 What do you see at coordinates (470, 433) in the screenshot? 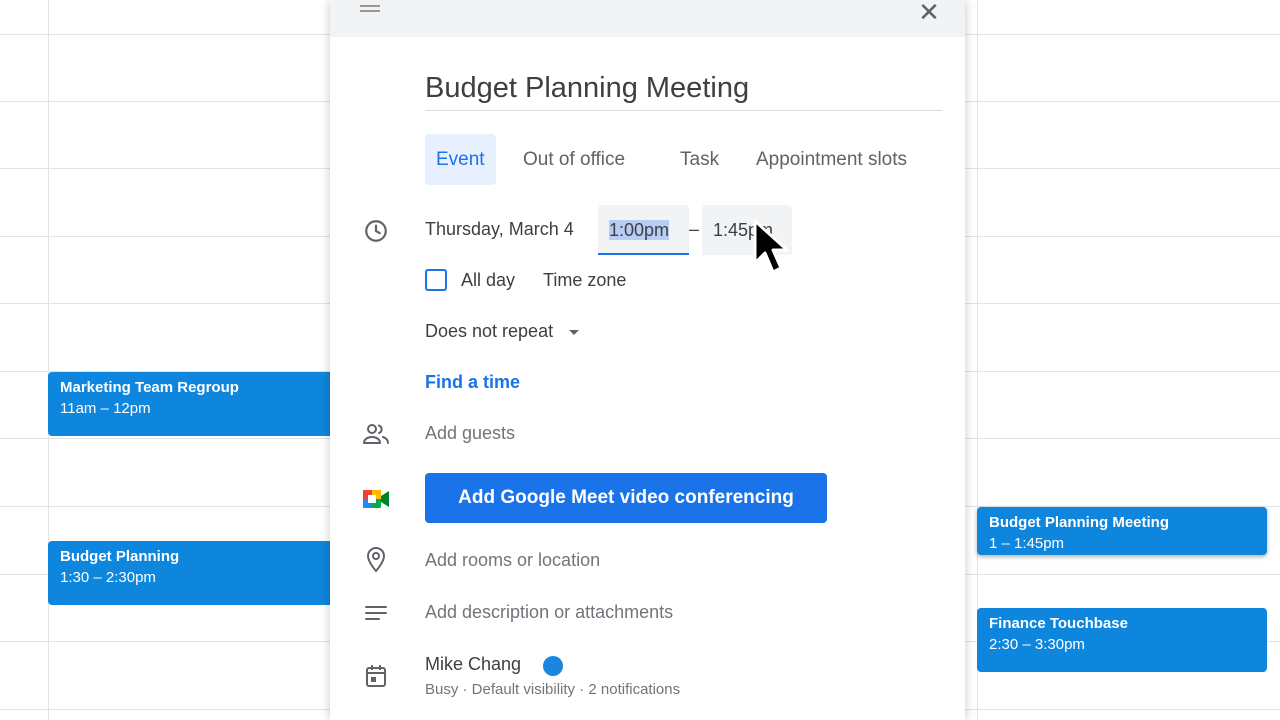
I see `add-guests-input: Add guests` at bounding box center [470, 433].